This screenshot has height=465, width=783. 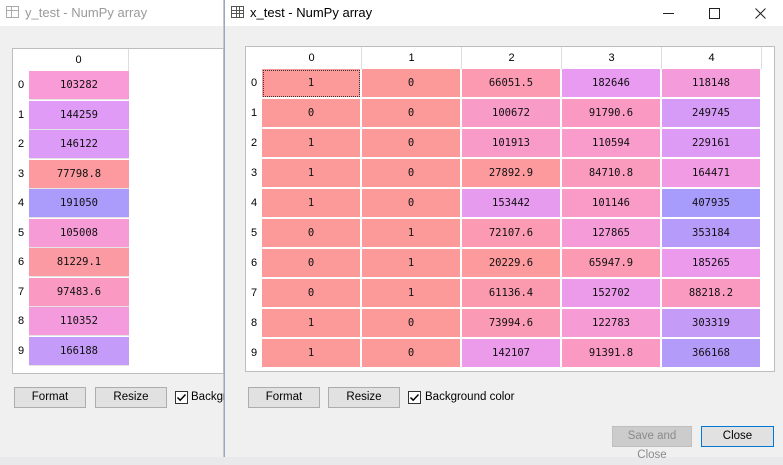 What do you see at coordinates (711, 203) in the screenshot?
I see `table-cell: 407935` at bounding box center [711, 203].